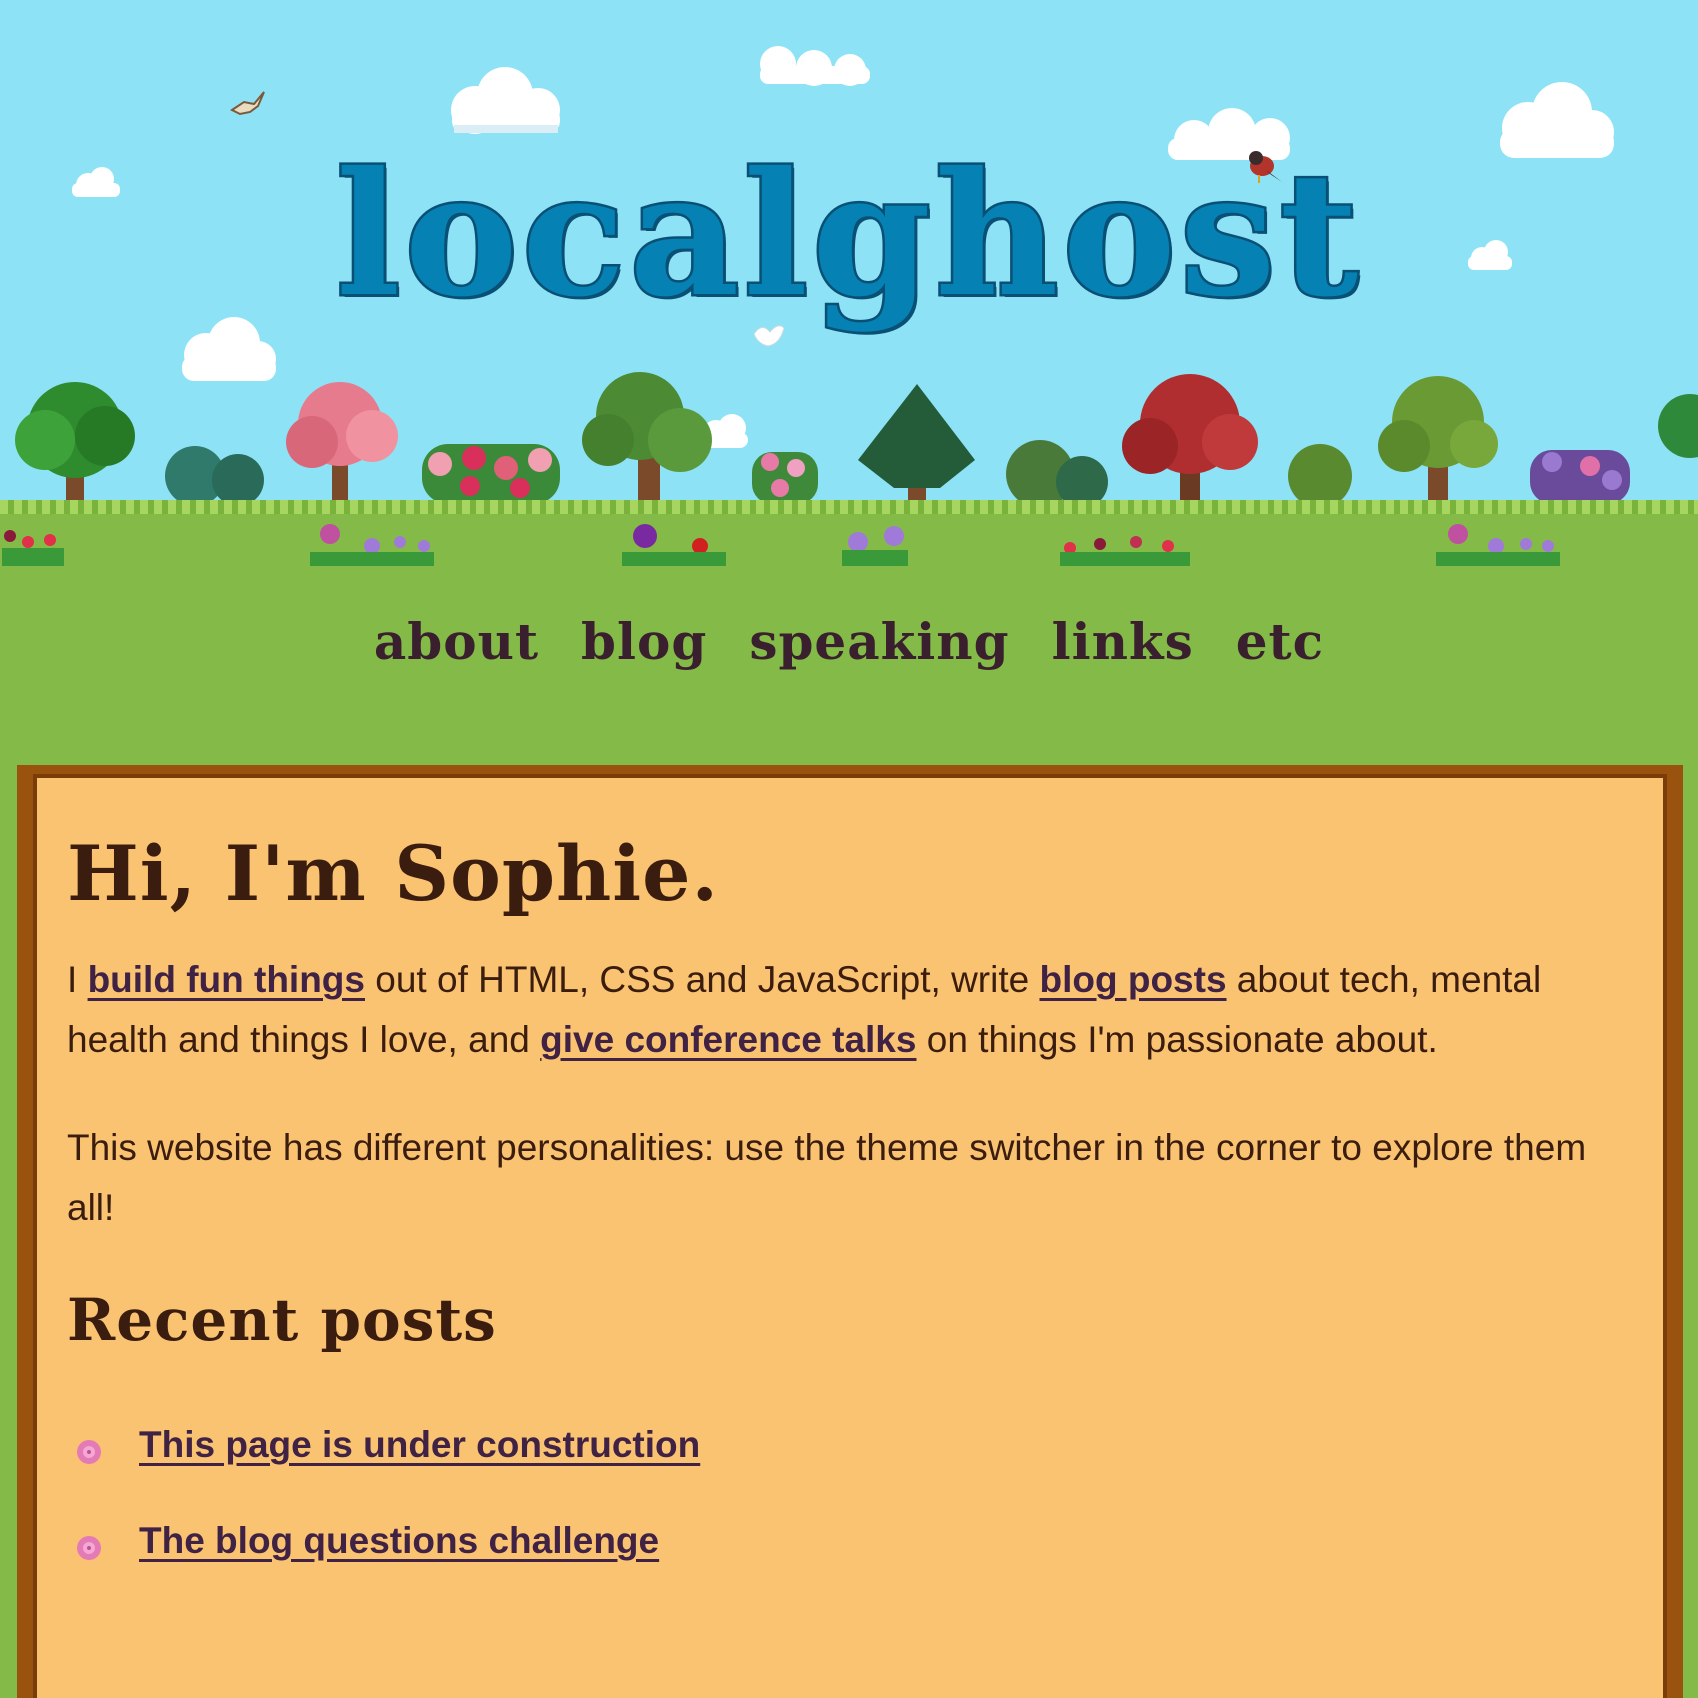 The height and width of the screenshot is (1698, 1698). Describe the element at coordinates (1123, 641) in the screenshot. I see `nav-links: links` at that location.